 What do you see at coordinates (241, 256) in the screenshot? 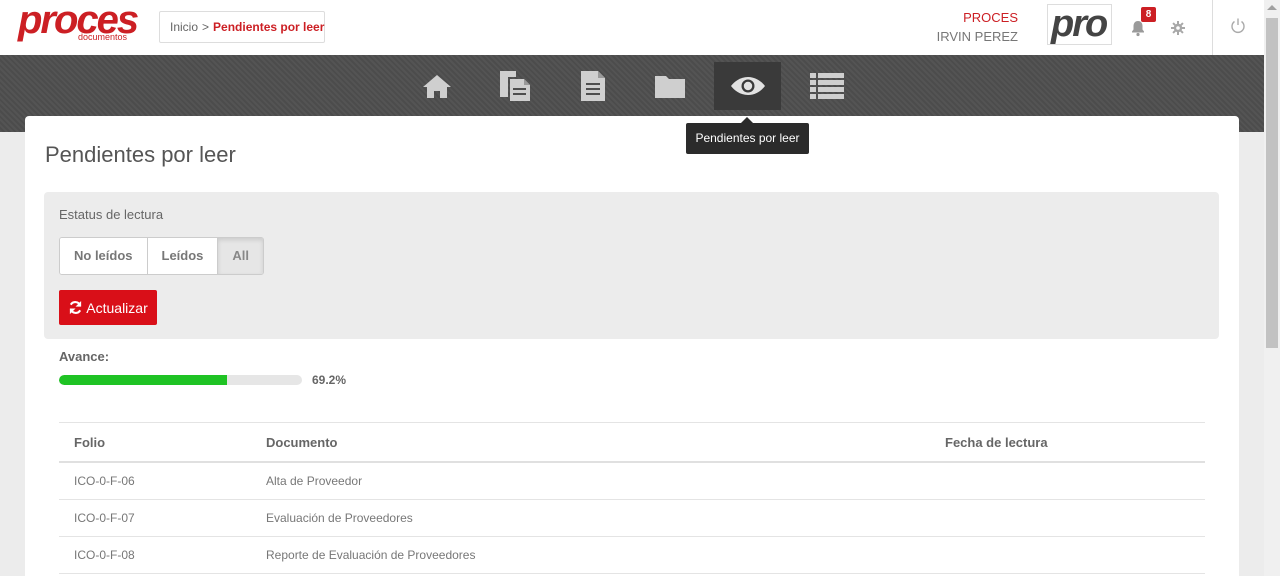
I see `filter-all-button: All` at bounding box center [241, 256].